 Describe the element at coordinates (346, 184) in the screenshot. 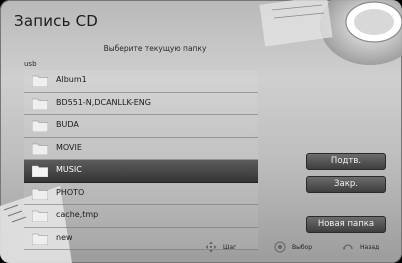

I see `close-button: Закр.` at that location.